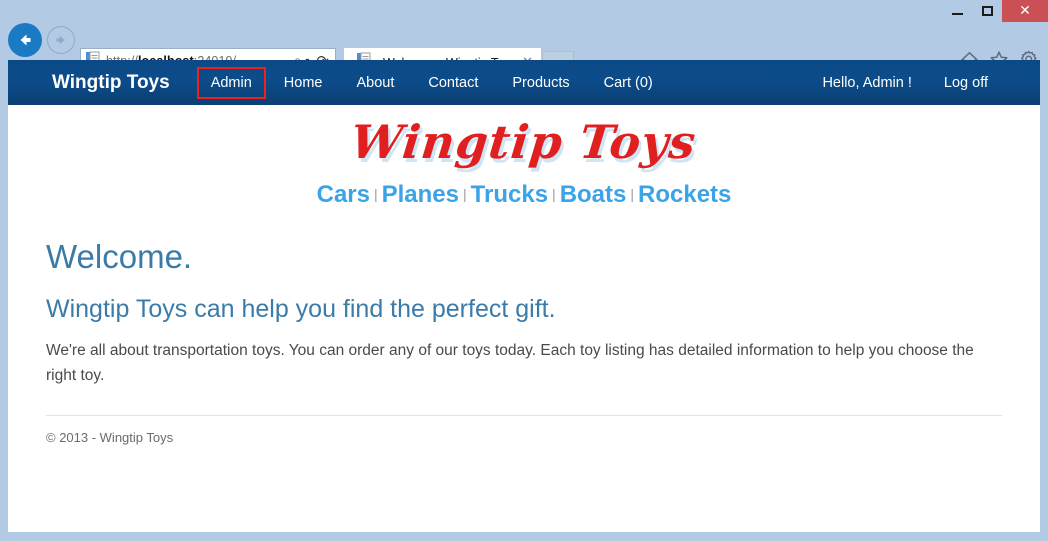 The height and width of the screenshot is (541, 1048). What do you see at coordinates (524, 416) in the screenshot?
I see `footer-divider` at bounding box center [524, 416].